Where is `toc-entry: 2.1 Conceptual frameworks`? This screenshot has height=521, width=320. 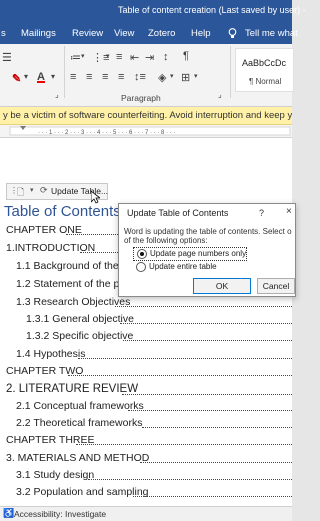
toc-entry: 2.1 Conceptual frameworks is located at coordinates (80, 406).